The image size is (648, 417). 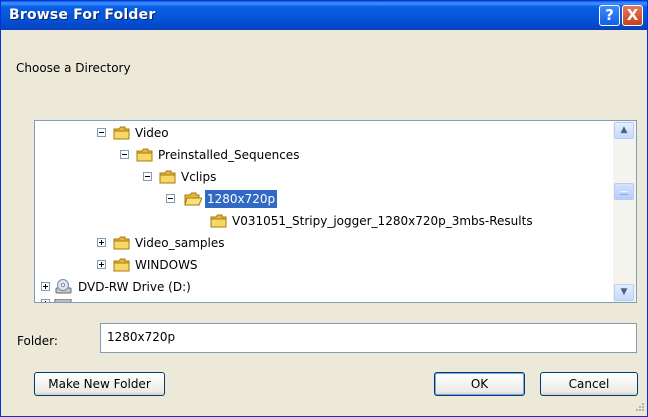 What do you see at coordinates (624, 292) in the screenshot?
I see `scroll-down-button: ▼` at bounding box center [624, 292].